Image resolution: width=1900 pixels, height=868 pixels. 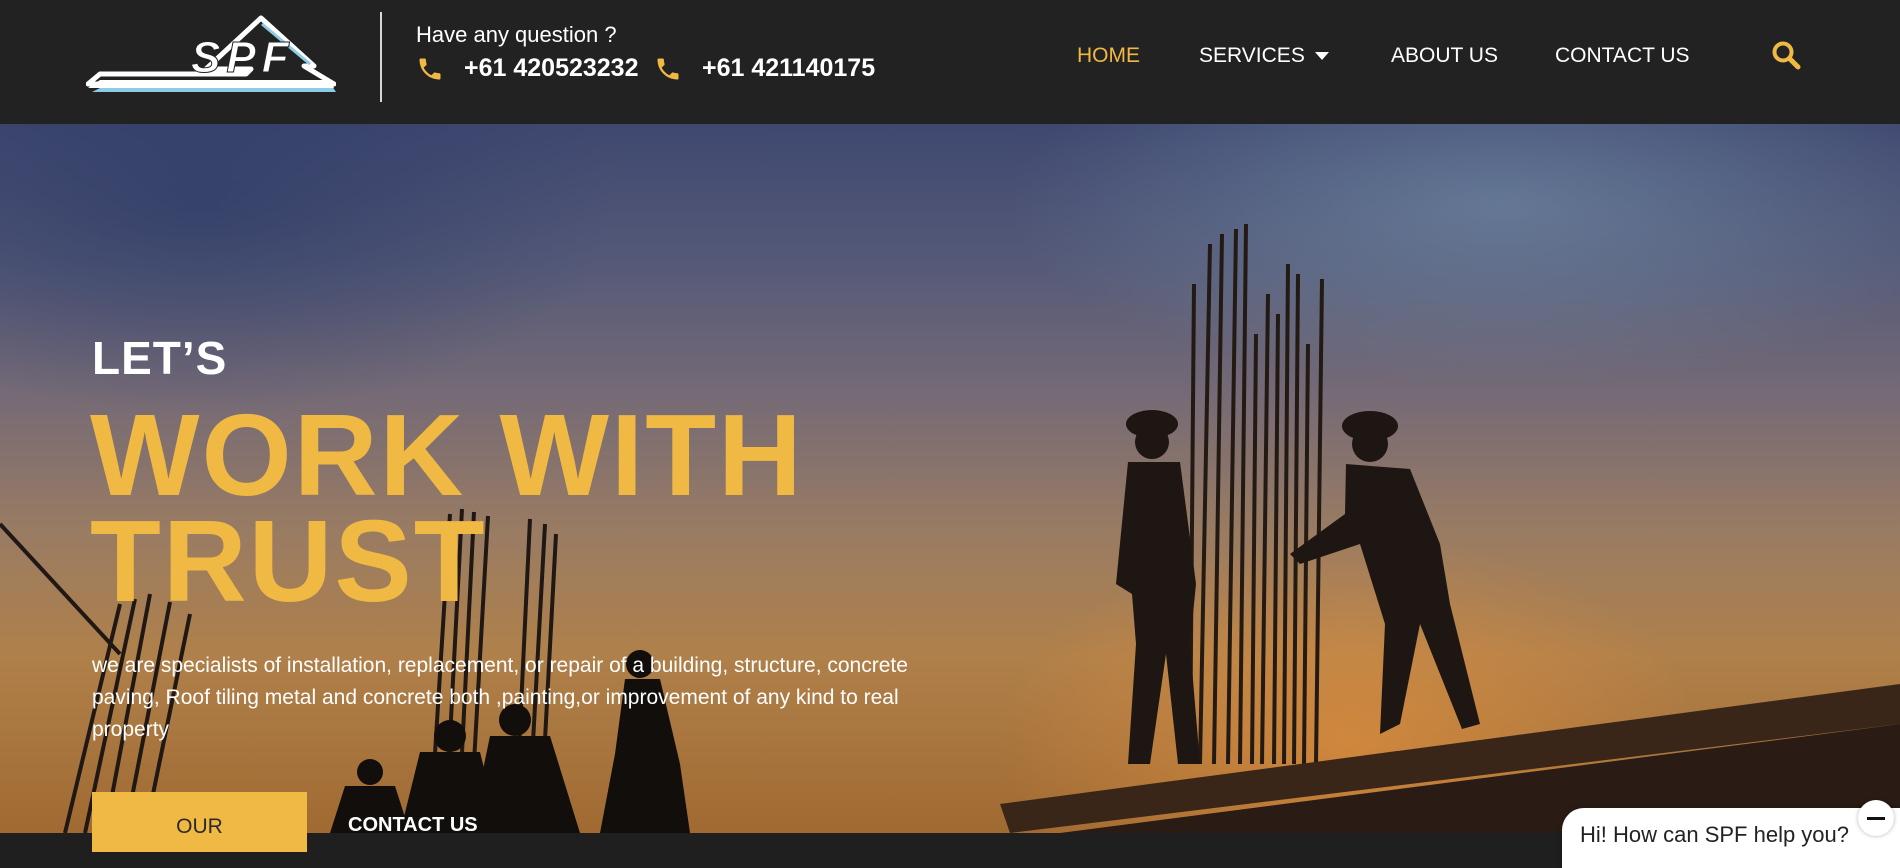 What do you see at coordinates (199, 822) in the screenshot?
I see `our-services-button: OUR` at bounding box center [199, 822].